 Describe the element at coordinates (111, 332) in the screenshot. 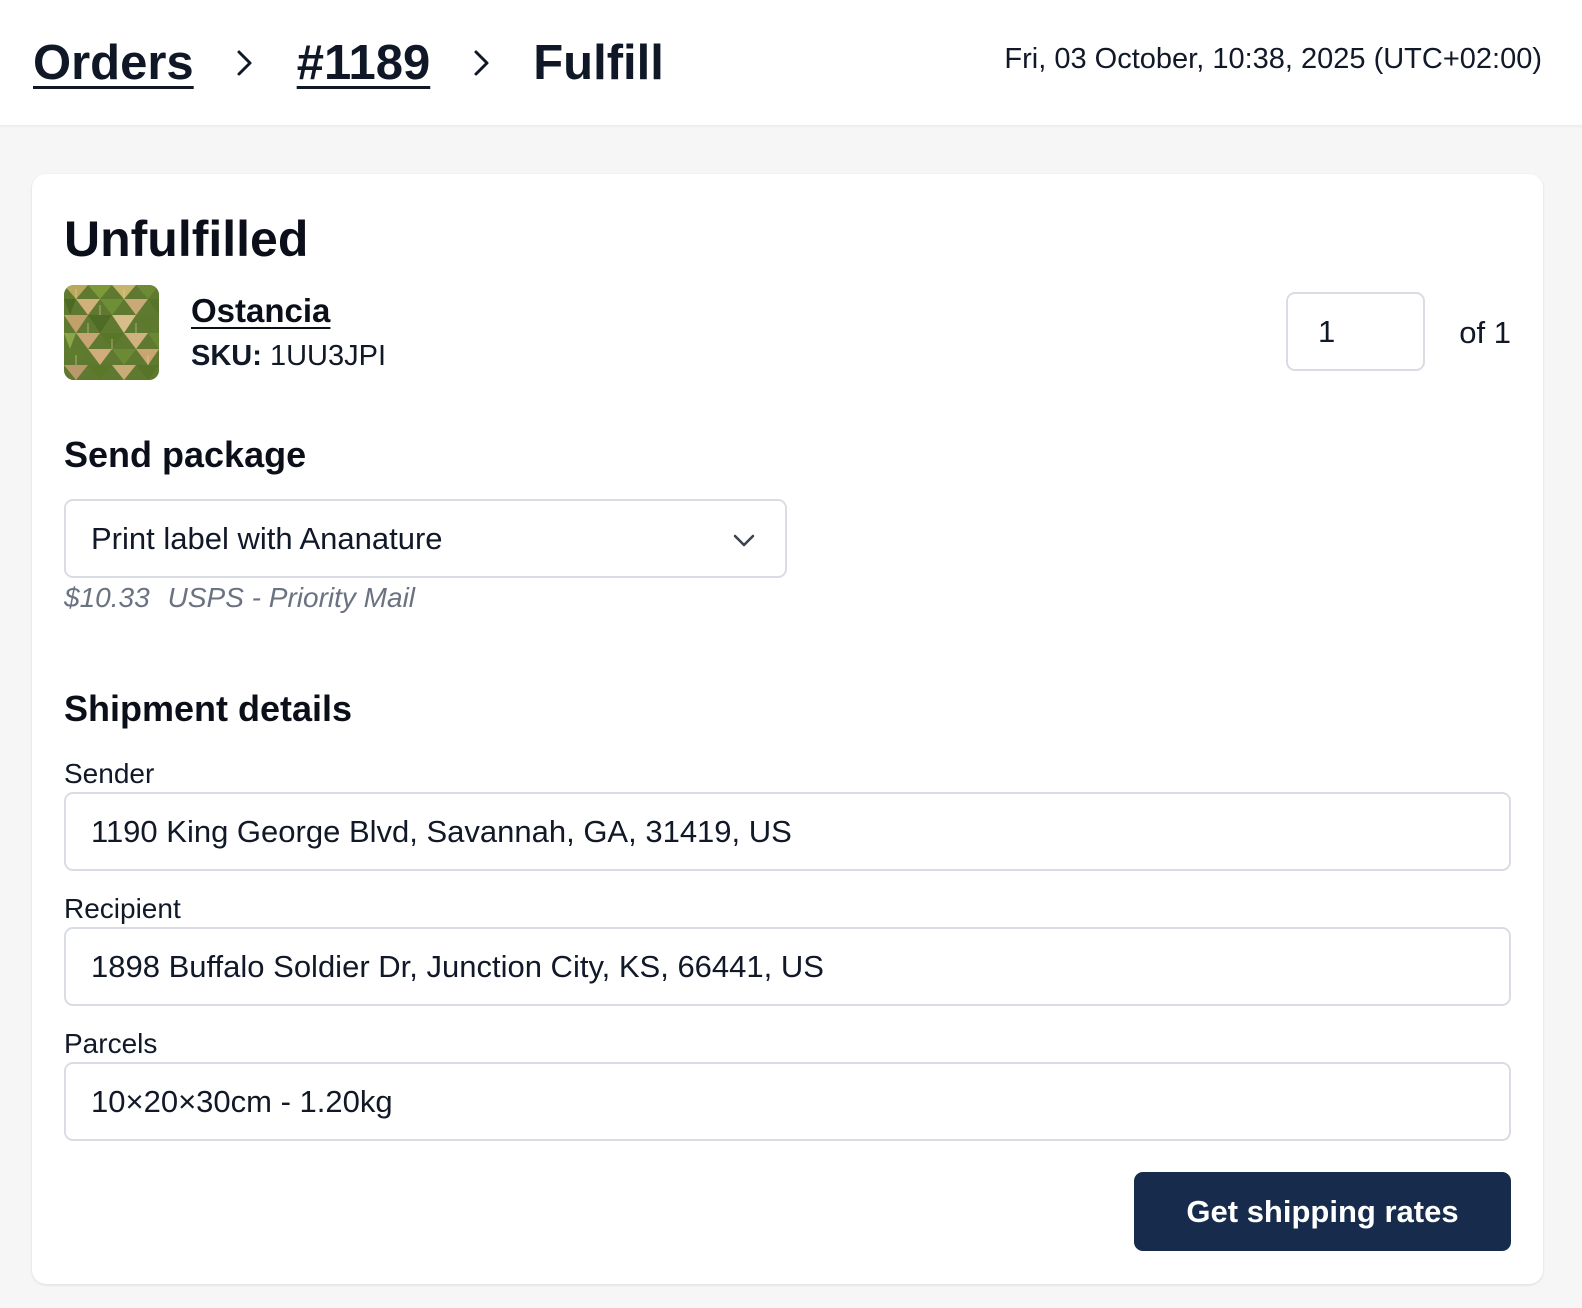

I see `product-thumbnail` at that location.